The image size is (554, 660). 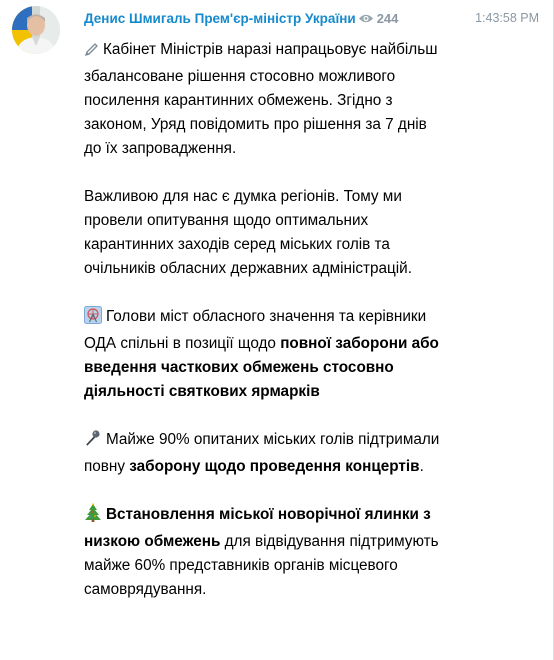 What do you see at coordinates (387, 18) in the screenshot?
I see `view-count-value: 244` at bounding box center [387, 18].